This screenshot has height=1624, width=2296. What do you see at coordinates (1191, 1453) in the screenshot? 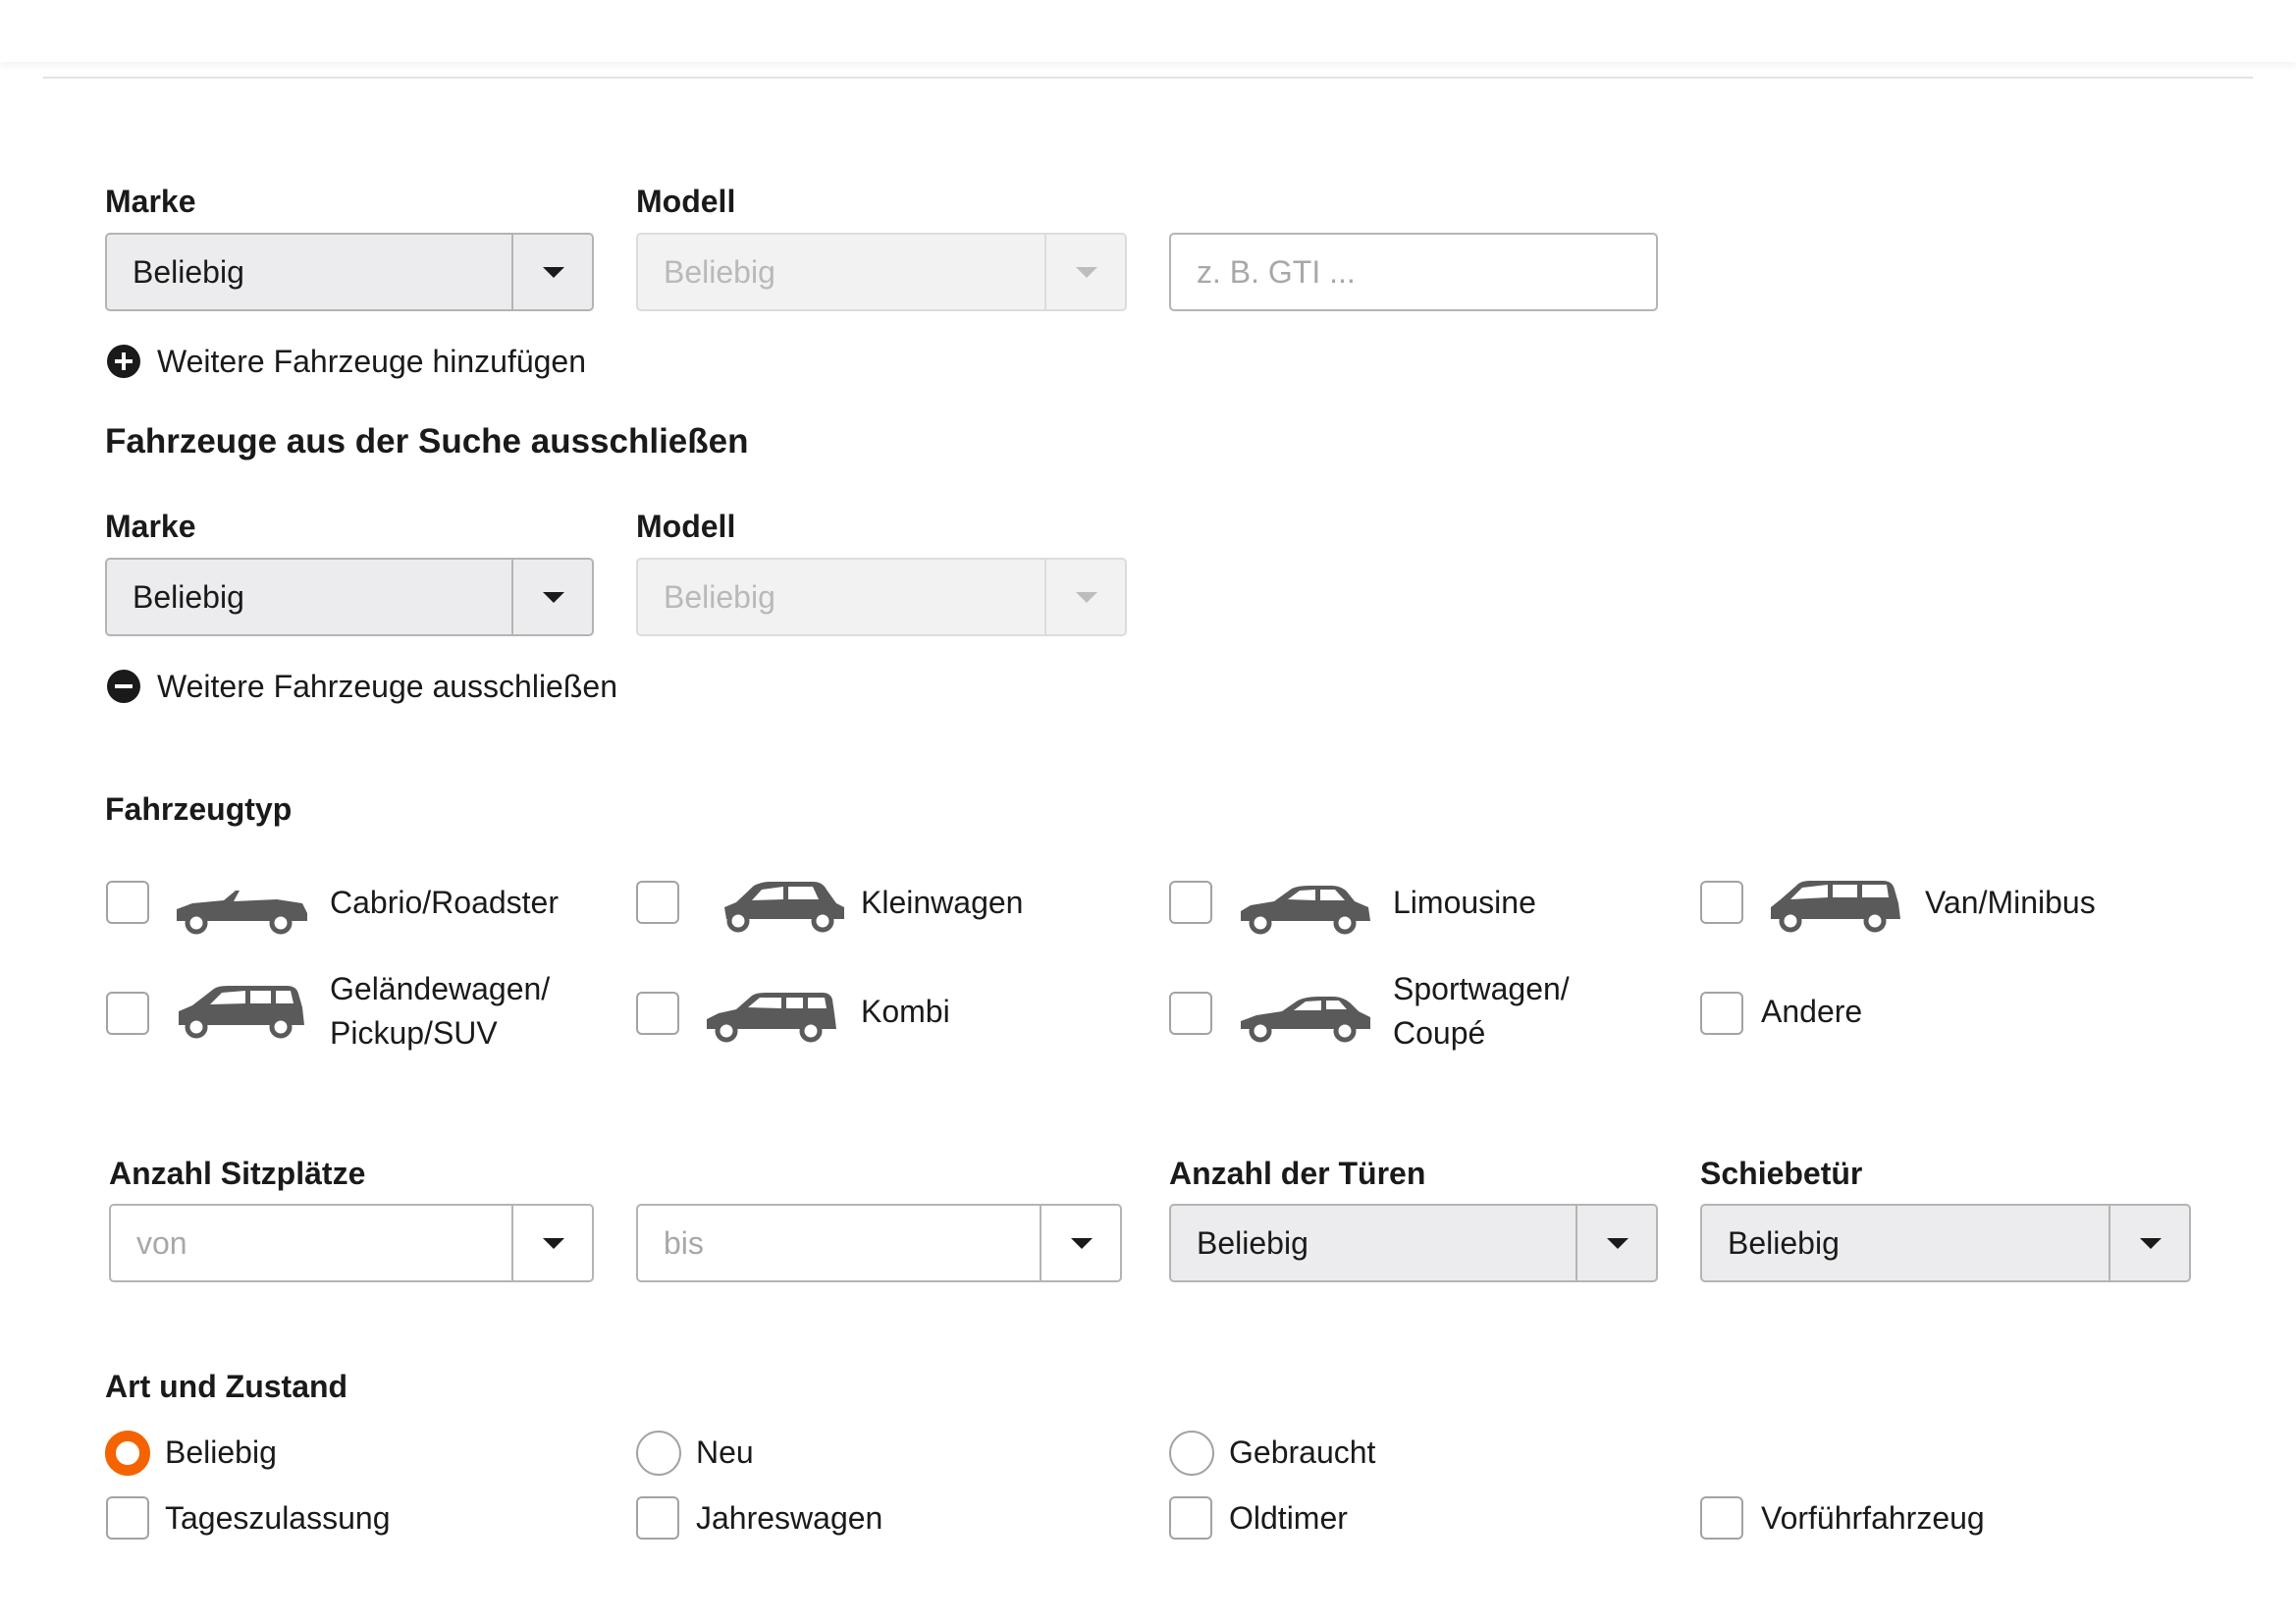
I see `radio-gebraucht` at bounding box center [1191, 1453].